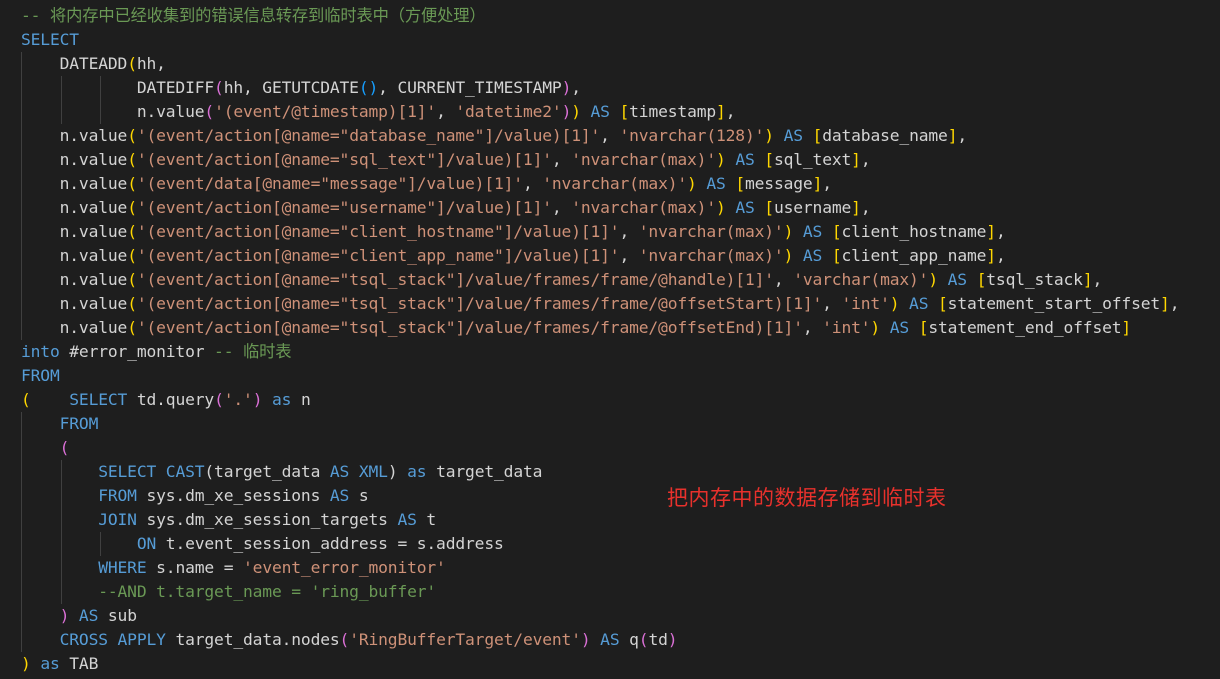 Image resolution: width=1220 pixels, height=679 pixels. What do you see at coordinates (359, 495) in the screenshot?
I see `identifier-token: s` at bounding box center [359, 495].